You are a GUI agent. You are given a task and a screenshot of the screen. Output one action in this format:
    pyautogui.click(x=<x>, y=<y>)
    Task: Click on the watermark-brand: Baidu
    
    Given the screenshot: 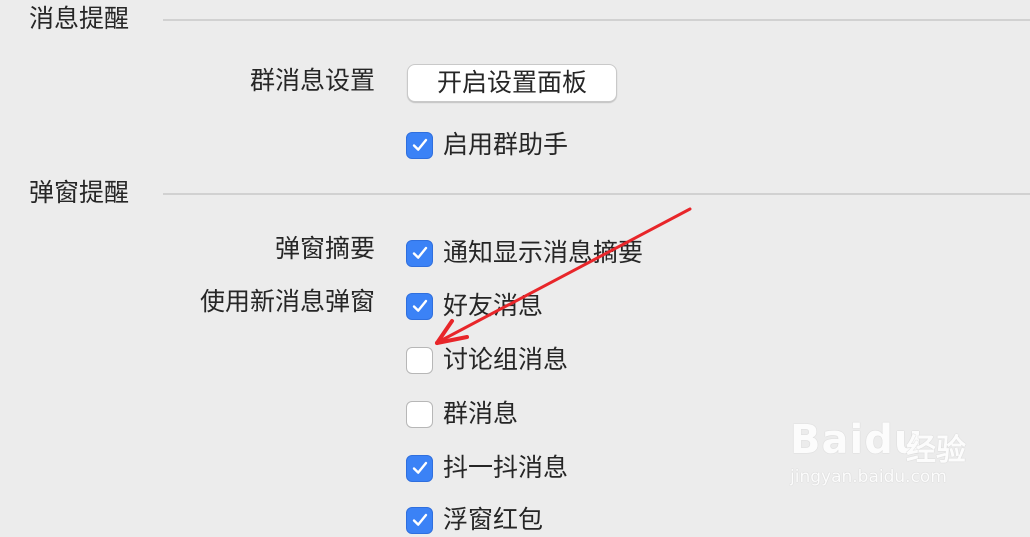 What is the action you would take?
    pyautogui.click(x=857, y=440)
    